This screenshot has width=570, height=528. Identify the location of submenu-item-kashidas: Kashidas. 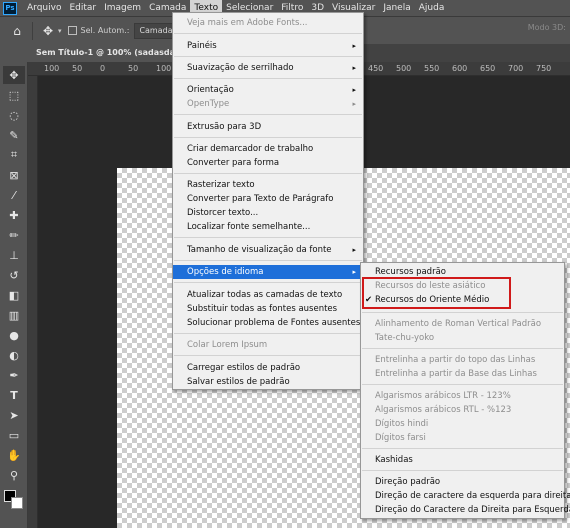
(462, 460).